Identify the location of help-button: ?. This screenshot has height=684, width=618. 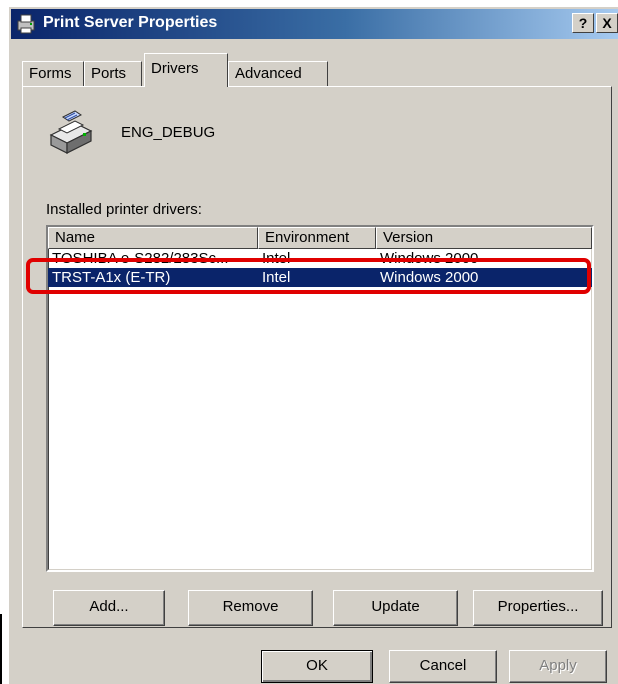
(583, 23).